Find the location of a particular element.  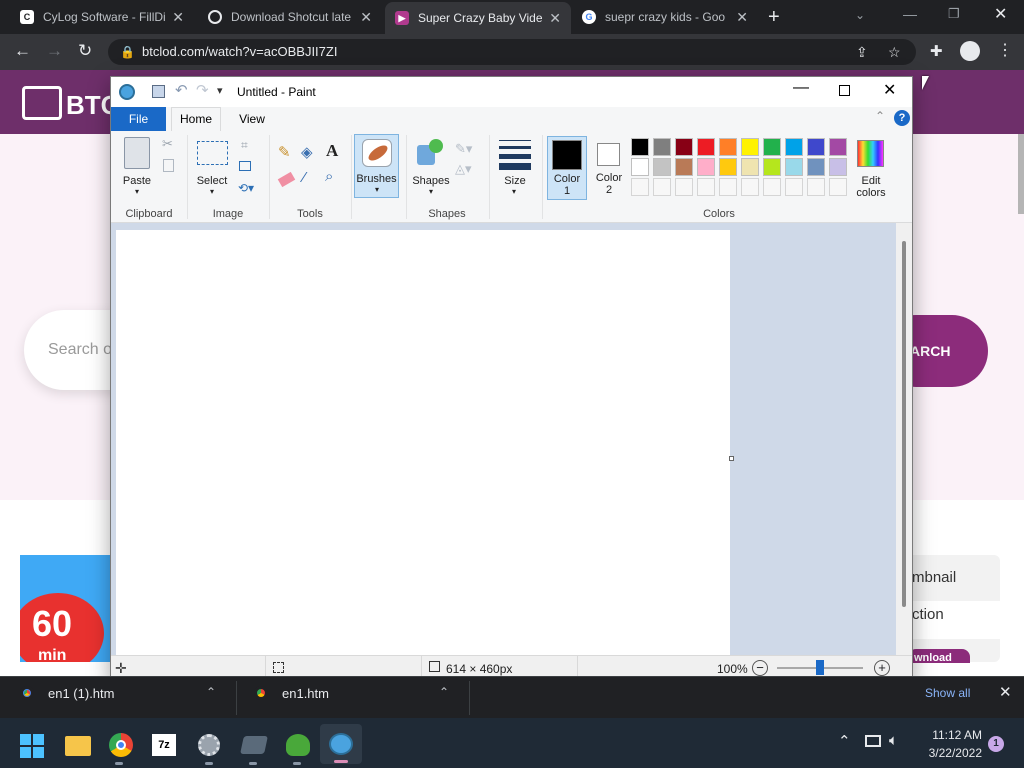

extensions-icon: ✚ is located at coordinates (936, 51).